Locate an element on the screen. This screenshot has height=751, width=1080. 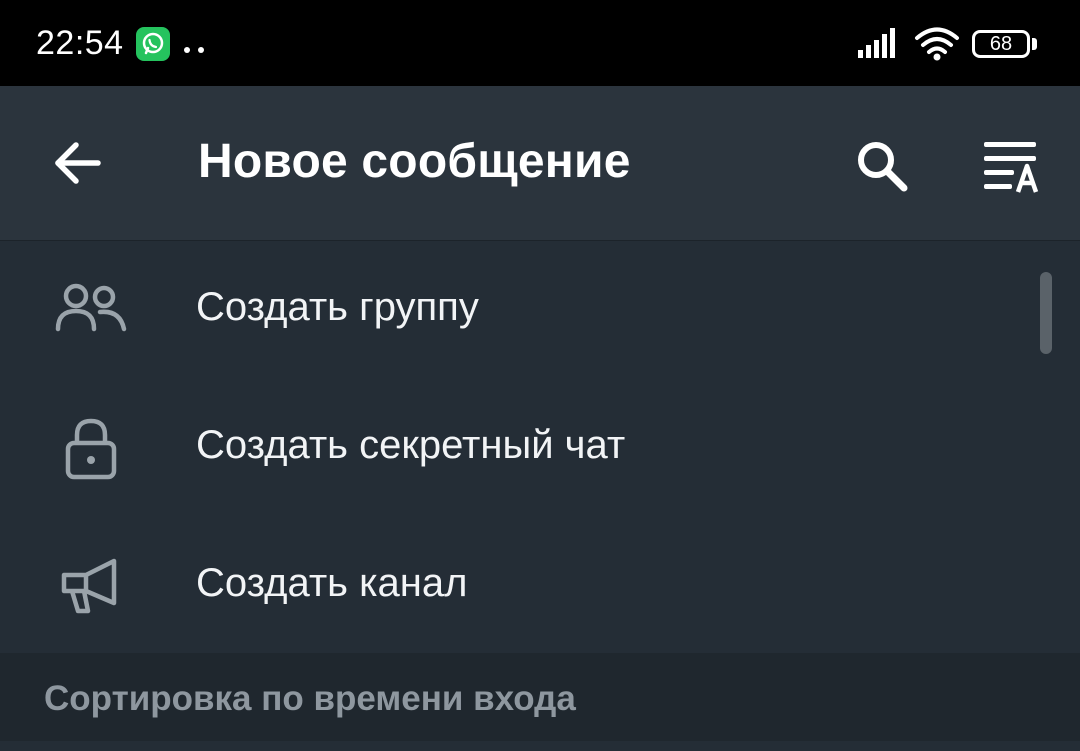
section-header: Сортировка по времени входа is located at coordinates (540, 697).